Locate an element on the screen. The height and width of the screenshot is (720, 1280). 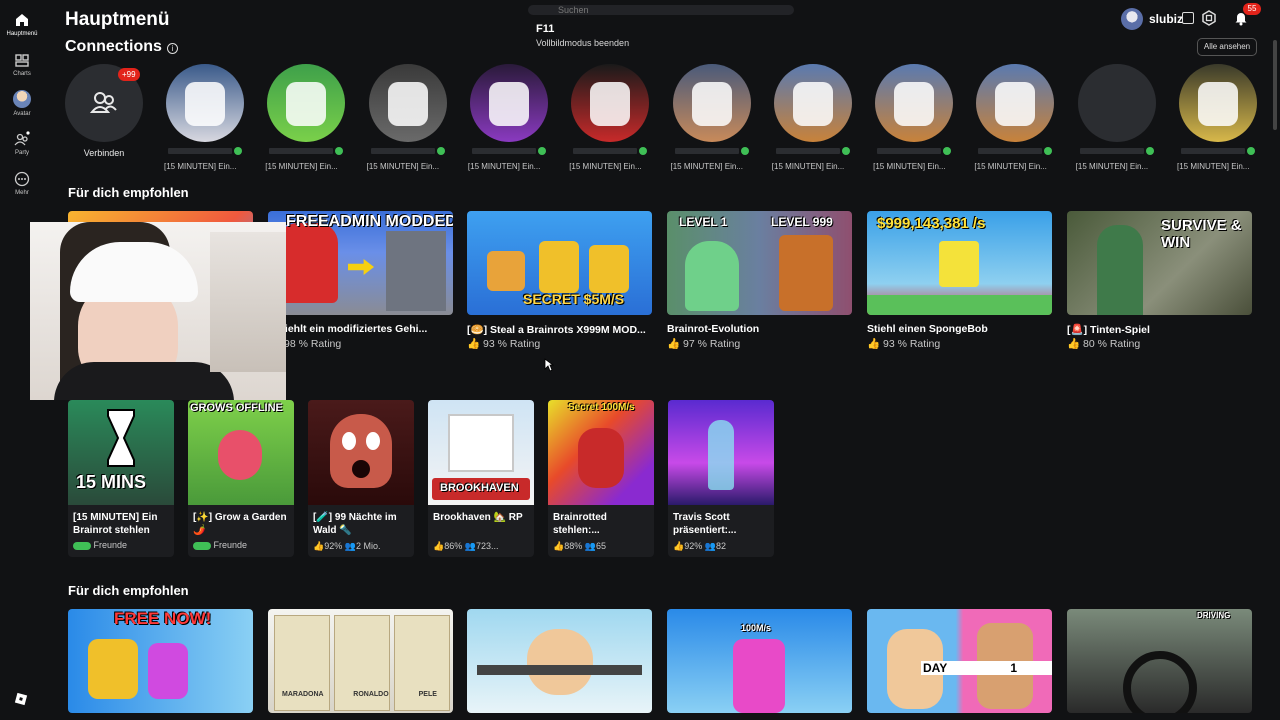
game-tile: DRIVING is located at coordinates (1159, 661).